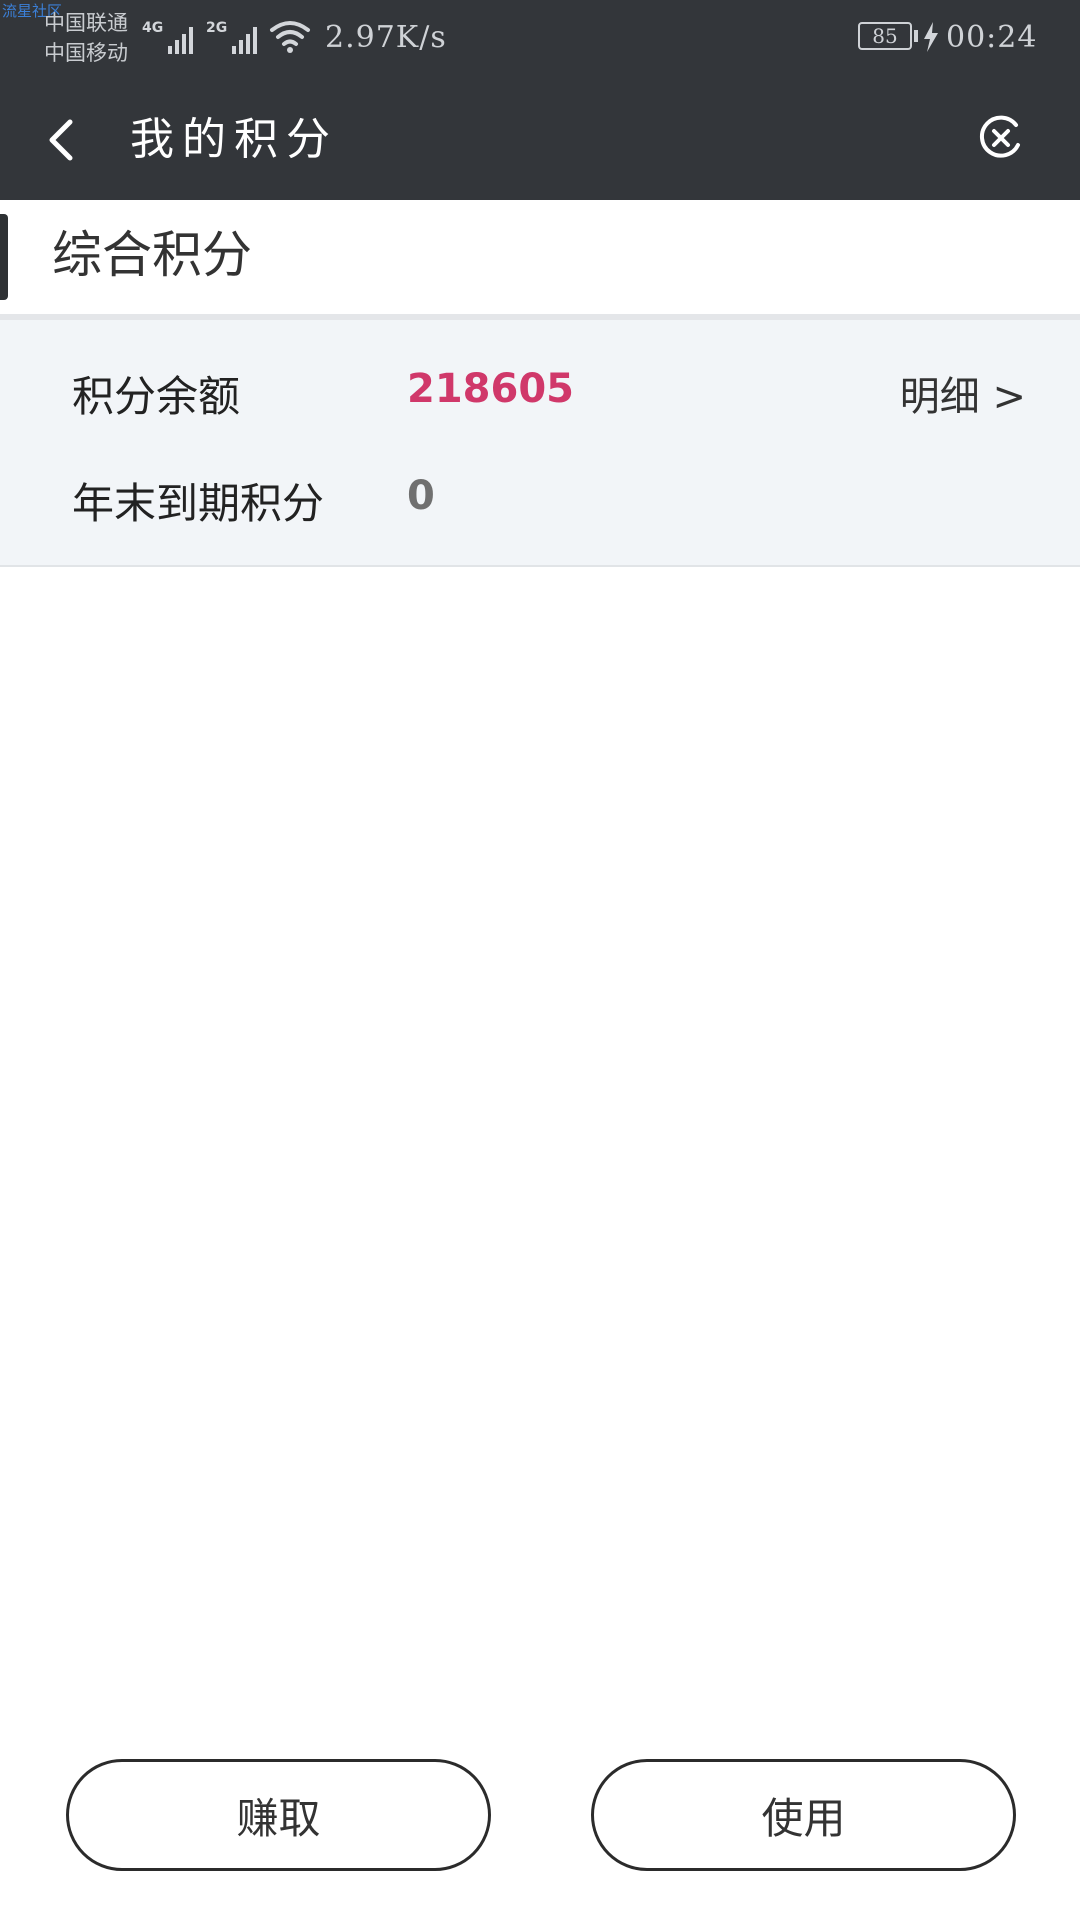  I want to click on signal-2-type: 2G, so click(217, 28).